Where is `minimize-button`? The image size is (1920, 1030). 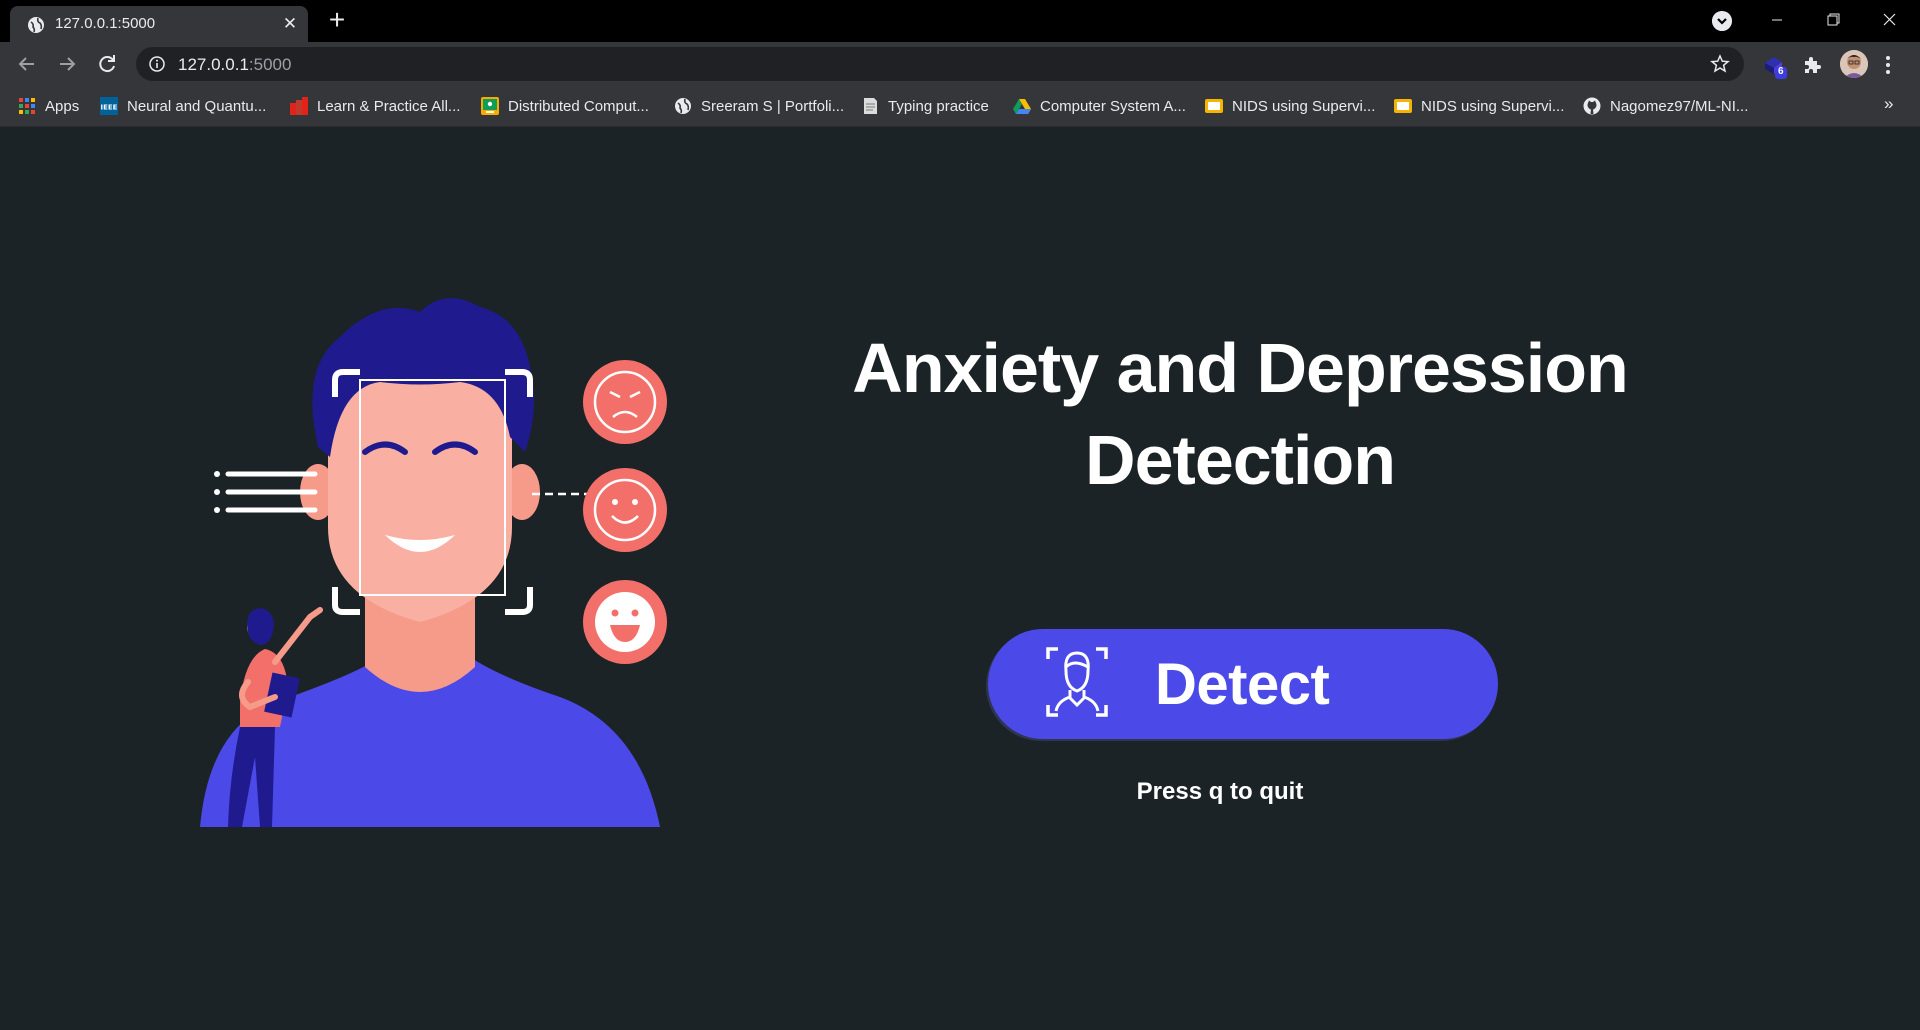
minimize-button is located at coordinates (1777, 20).